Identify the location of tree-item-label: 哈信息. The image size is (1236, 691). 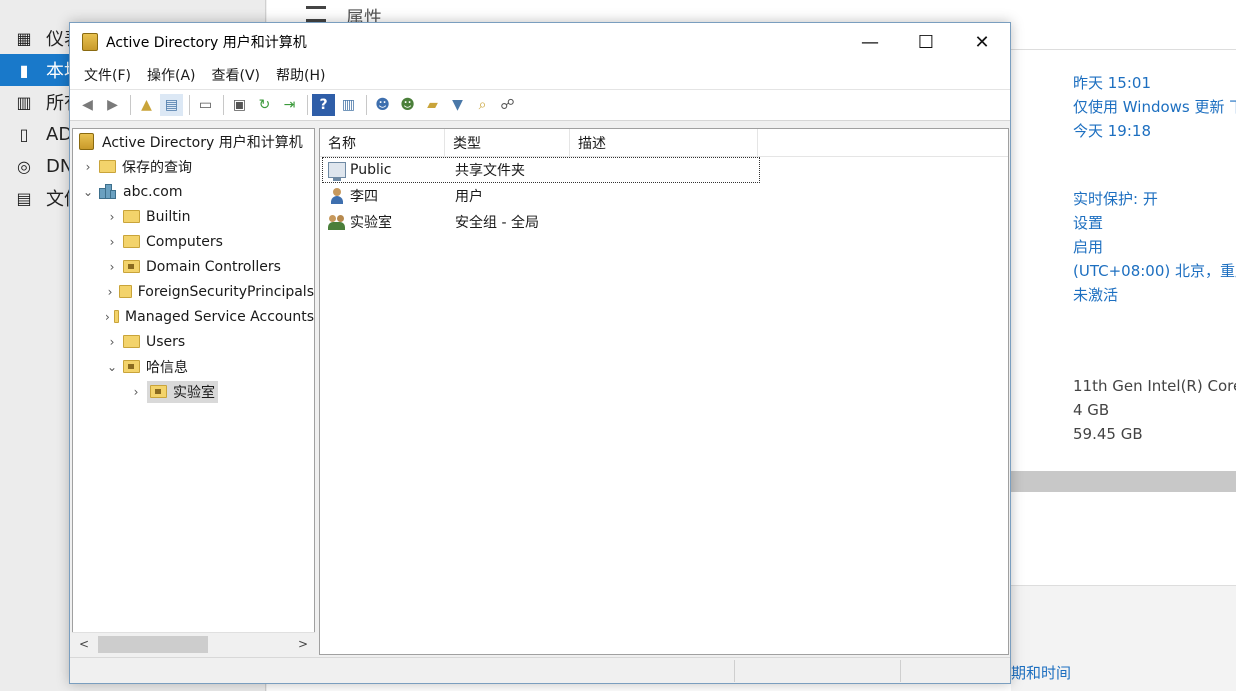
(167, 367).